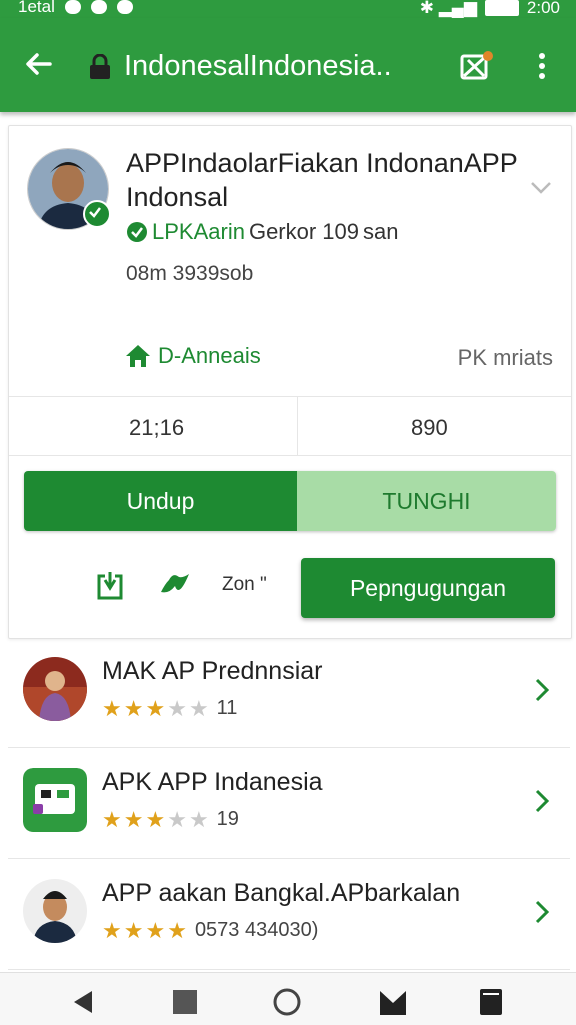  Describe the element at coordinates (501, 8) in the screenshot. I see `battery-icon` at that location.